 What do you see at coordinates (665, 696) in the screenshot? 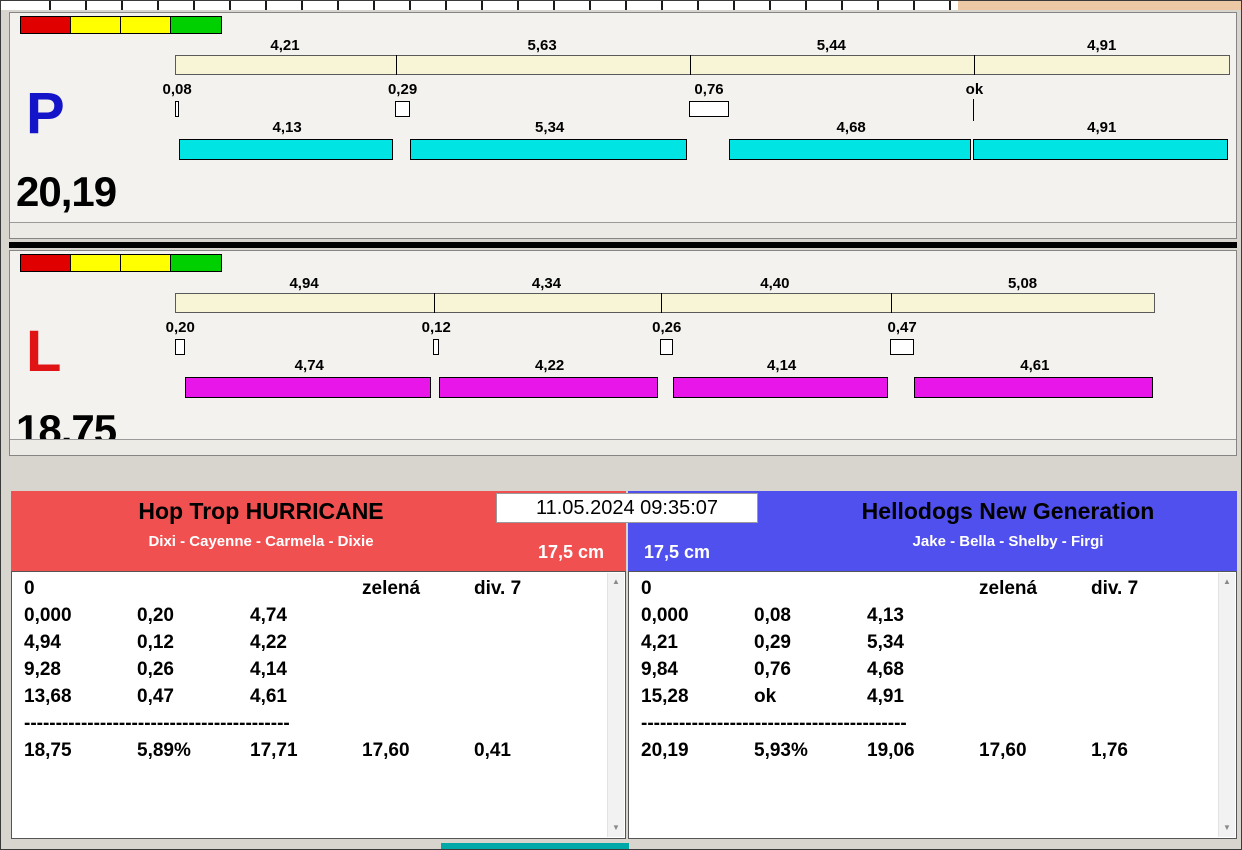
I see `table-cell: 15,28` at bounding box center [665, 696].